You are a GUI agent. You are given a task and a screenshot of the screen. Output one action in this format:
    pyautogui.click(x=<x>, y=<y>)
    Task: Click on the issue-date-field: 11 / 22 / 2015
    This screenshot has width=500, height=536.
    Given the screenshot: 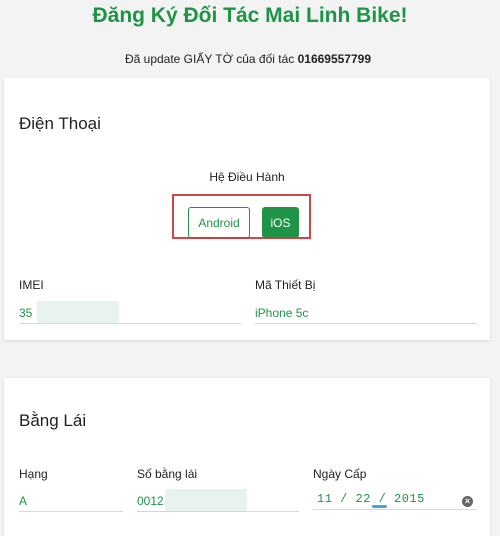 What is the action you would take?
    pyautogui.click(x=395, y=499)
    